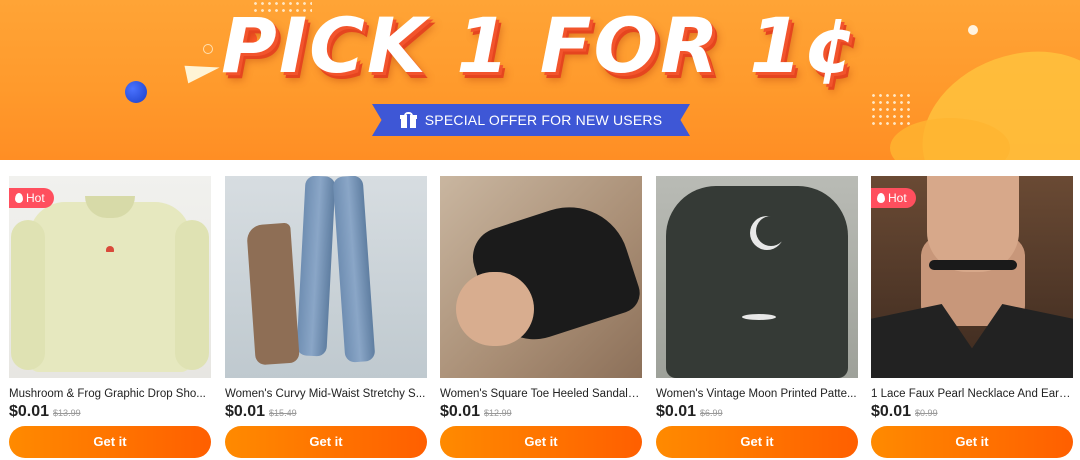  I want to click on original-price: $6.99, so click(711, 413).